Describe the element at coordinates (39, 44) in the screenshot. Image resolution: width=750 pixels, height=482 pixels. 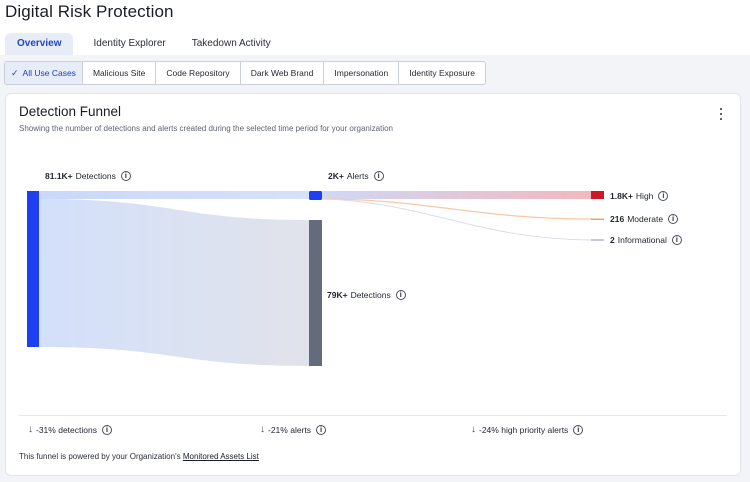
I see `tab-overview: Overview` at that location.